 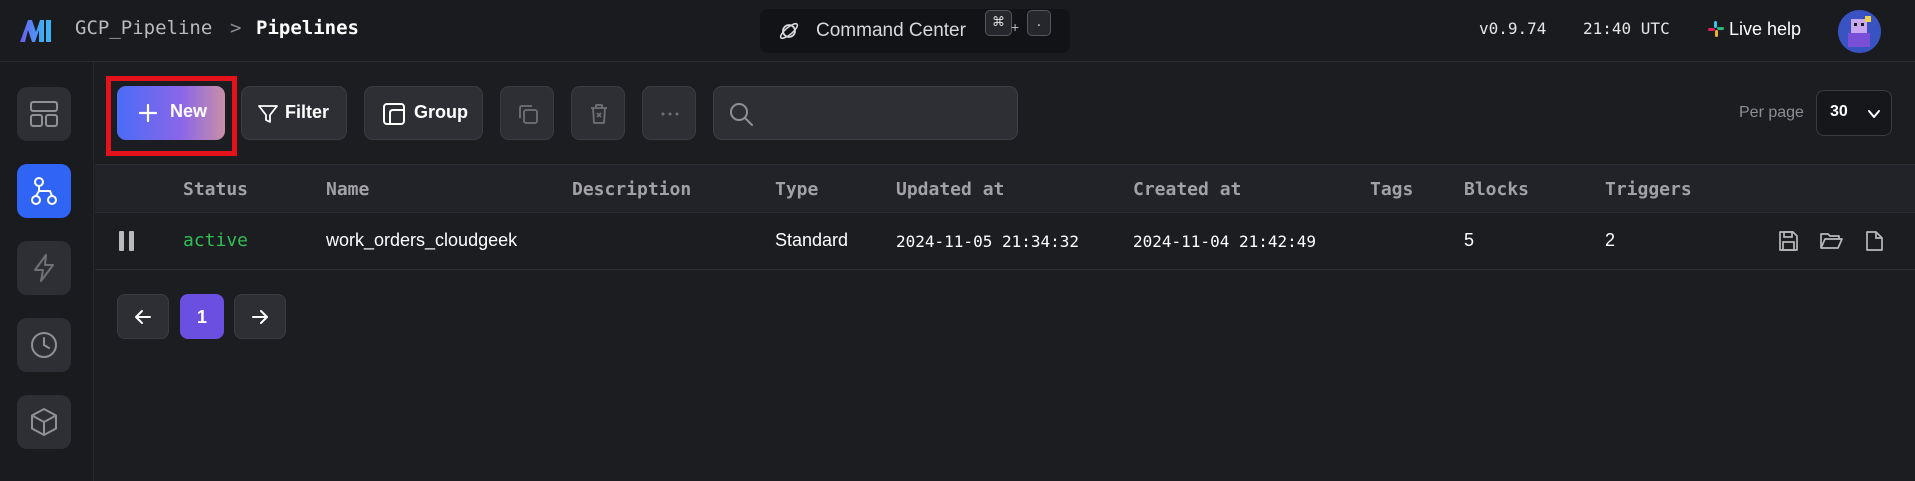 I want to click on sidebar-item-overview, so click(x=44, y=114).